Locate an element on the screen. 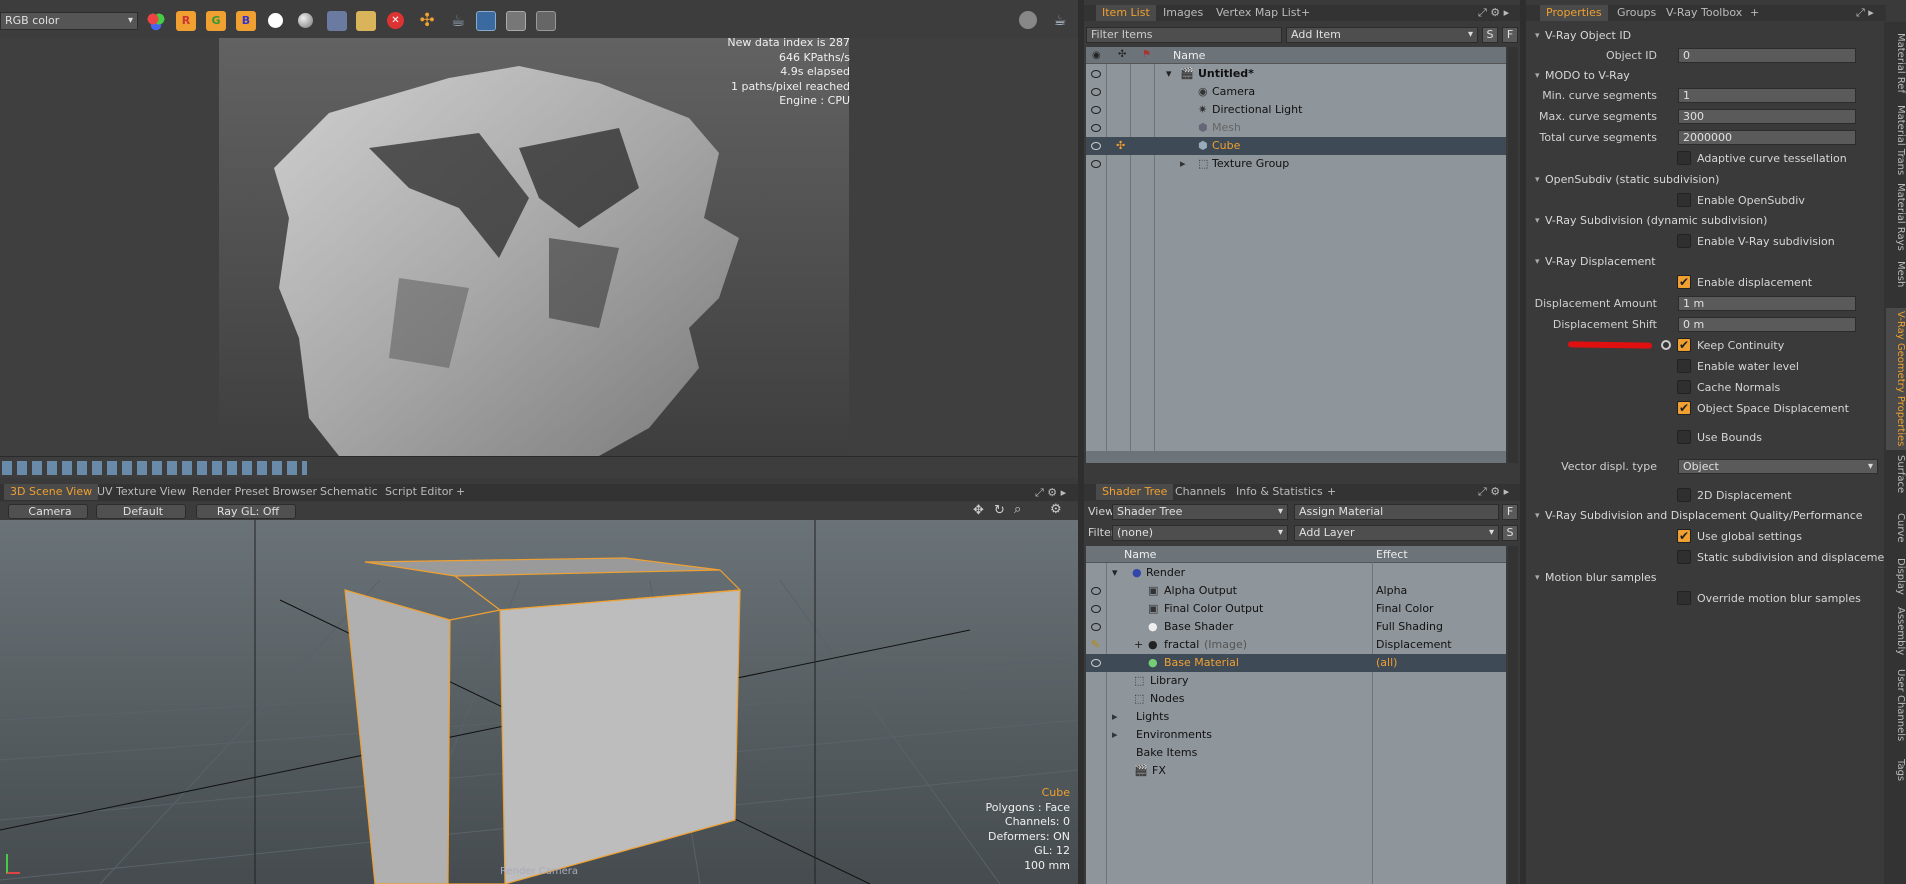 Image resolution: width=1906 pixels, height=884 pixels. assign-material-button: Assign Material is located at coordinates (1396, 512).